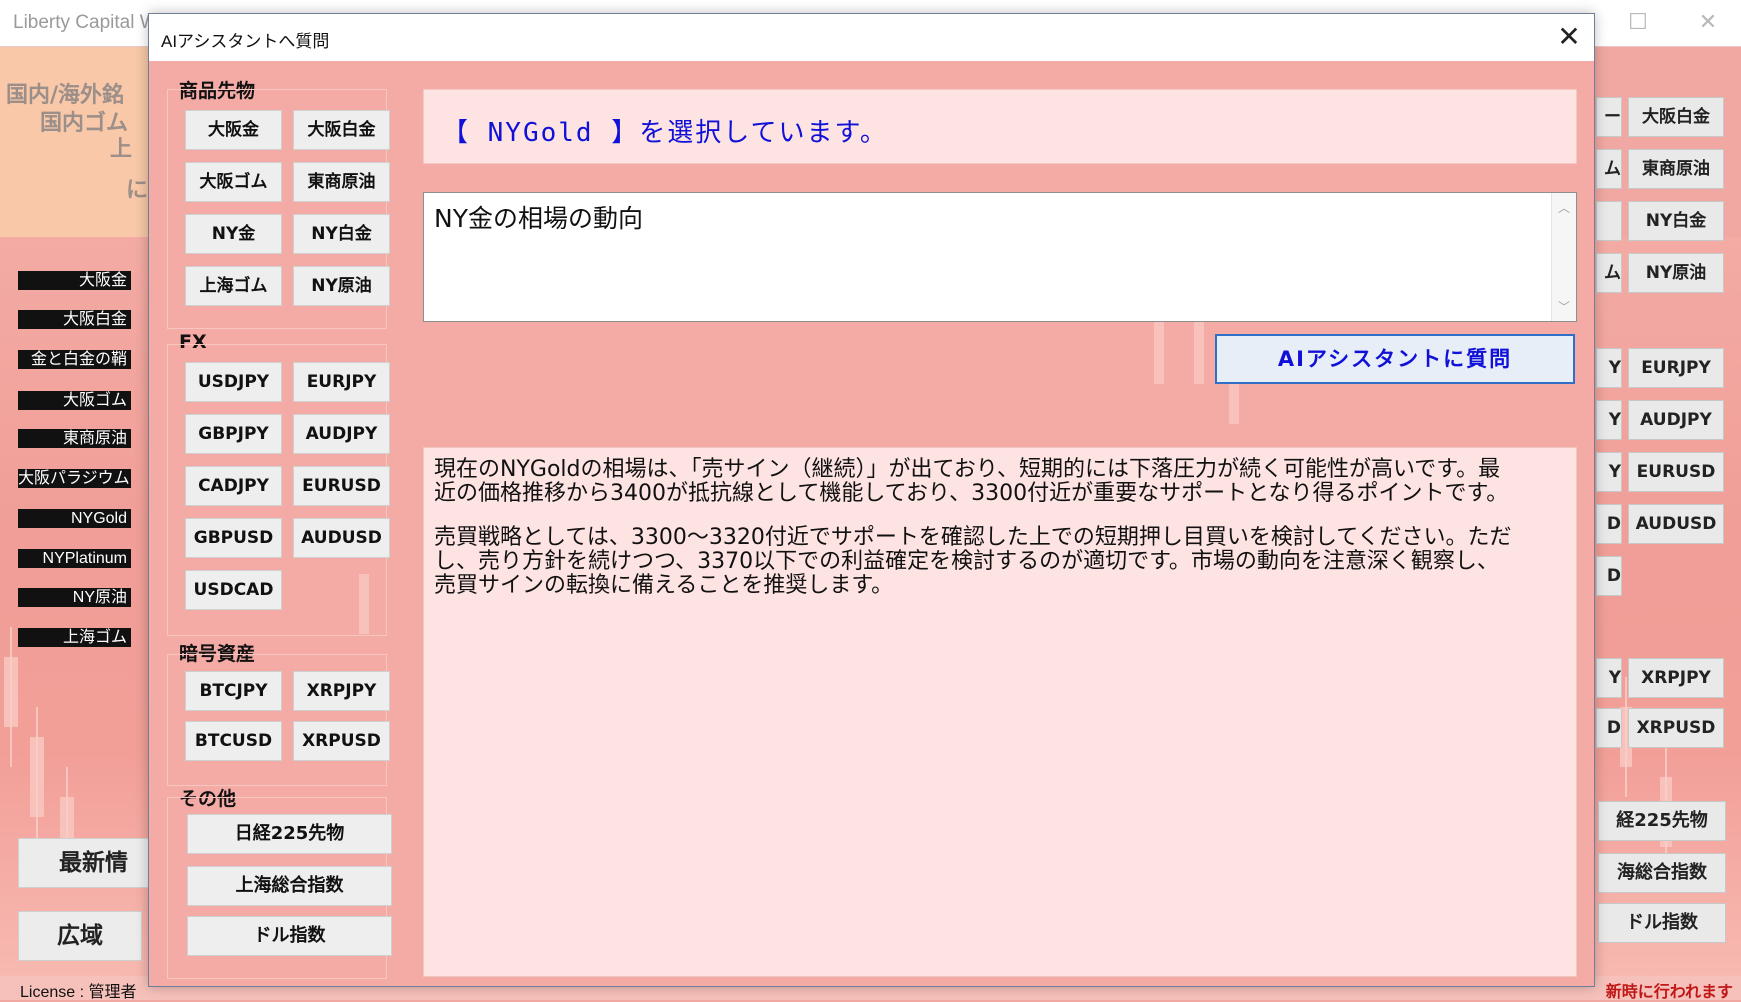 Image resolution: width=1741 pixels, height=1002 pixels. I want to click on right-button-nikkei: 経225先物, so click(1662, 821).